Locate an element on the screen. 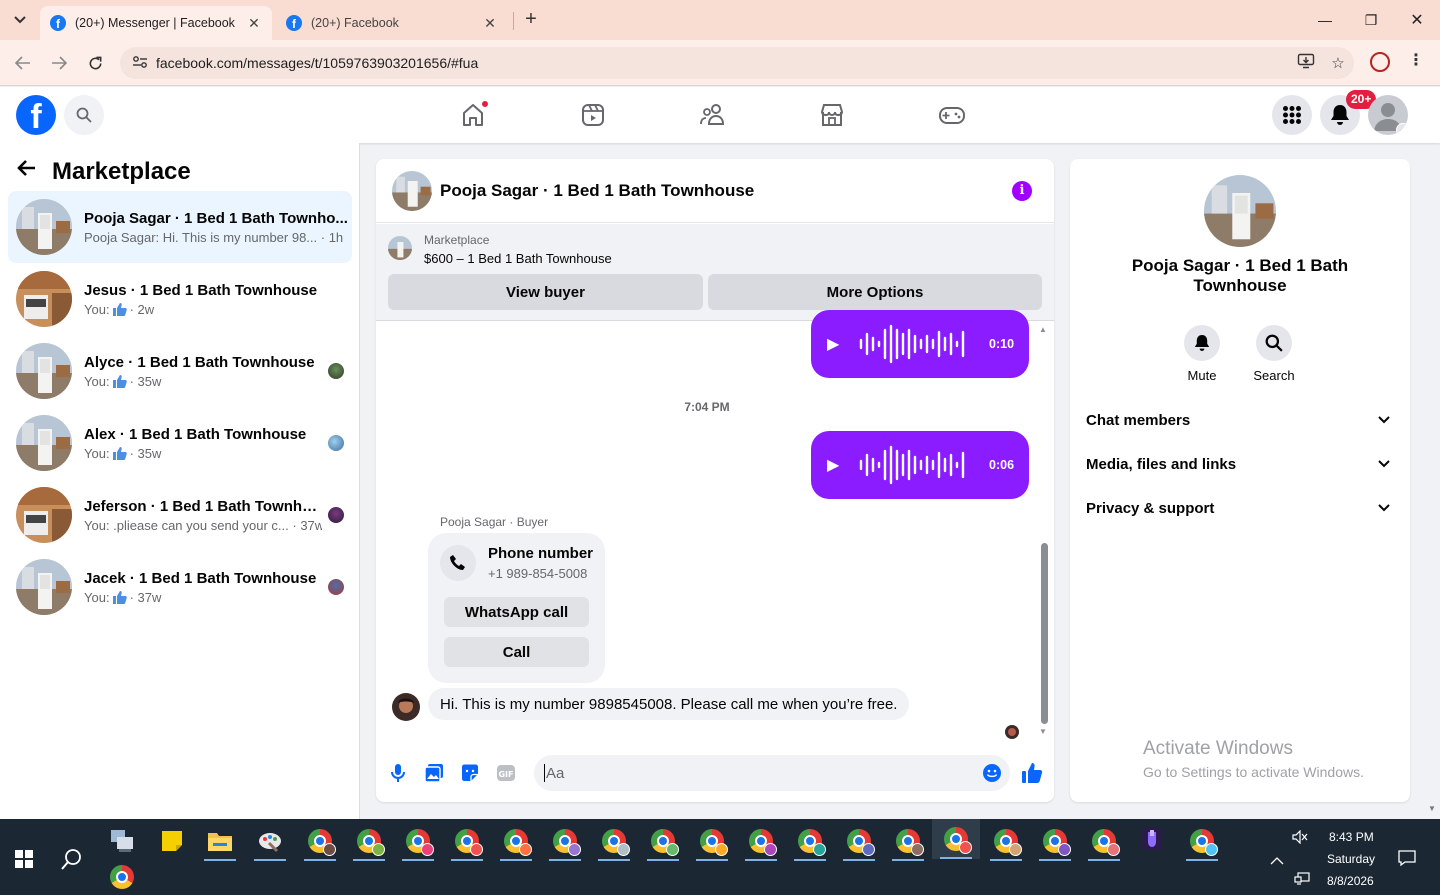  nav-marketplace is located at coordinates (832, 115).